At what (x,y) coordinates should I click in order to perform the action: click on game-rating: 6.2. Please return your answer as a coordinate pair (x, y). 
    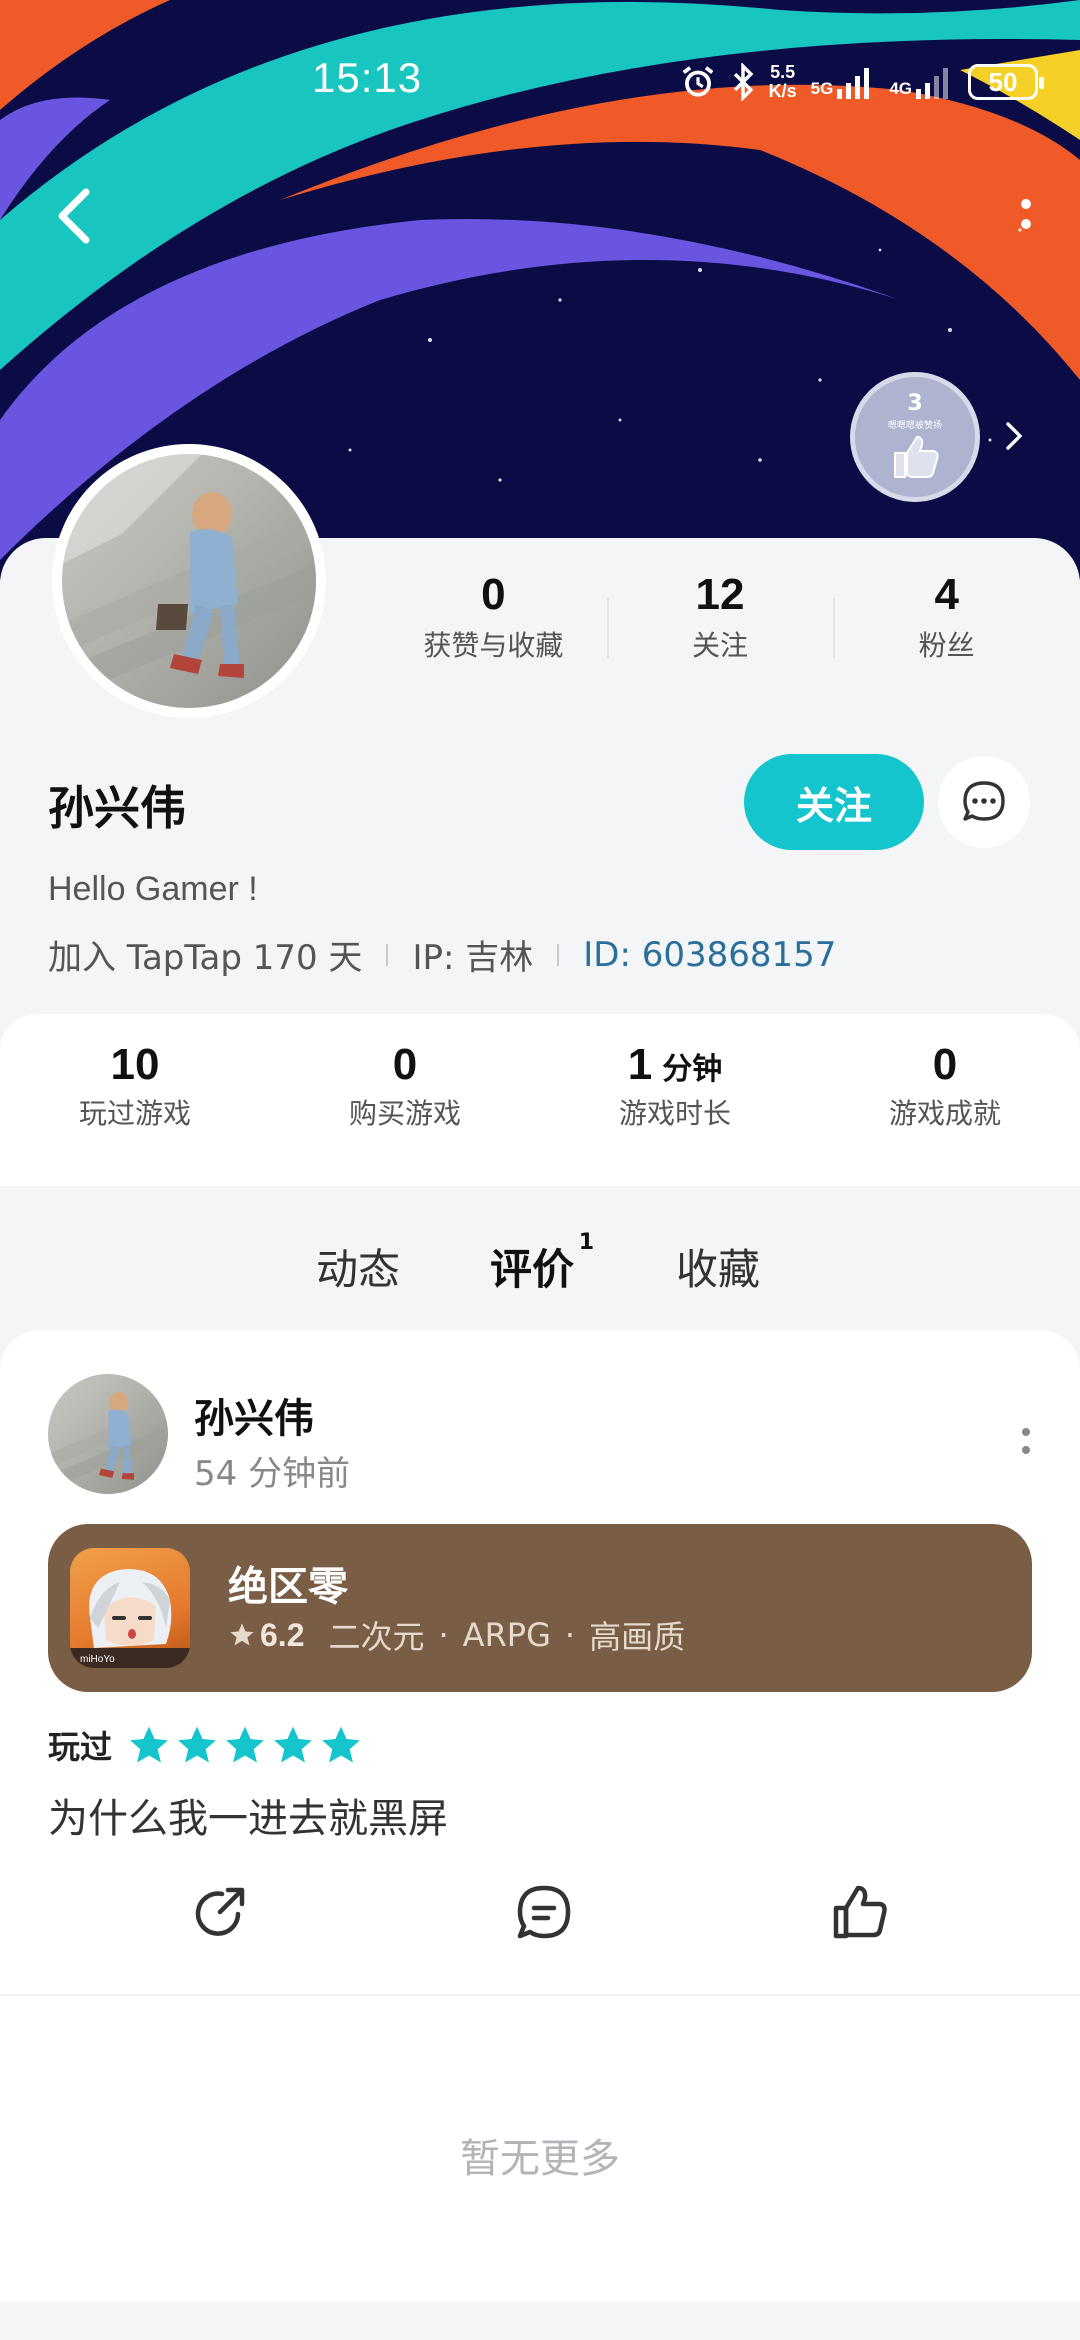
    Looking at the image, I should click on (266, 1635).